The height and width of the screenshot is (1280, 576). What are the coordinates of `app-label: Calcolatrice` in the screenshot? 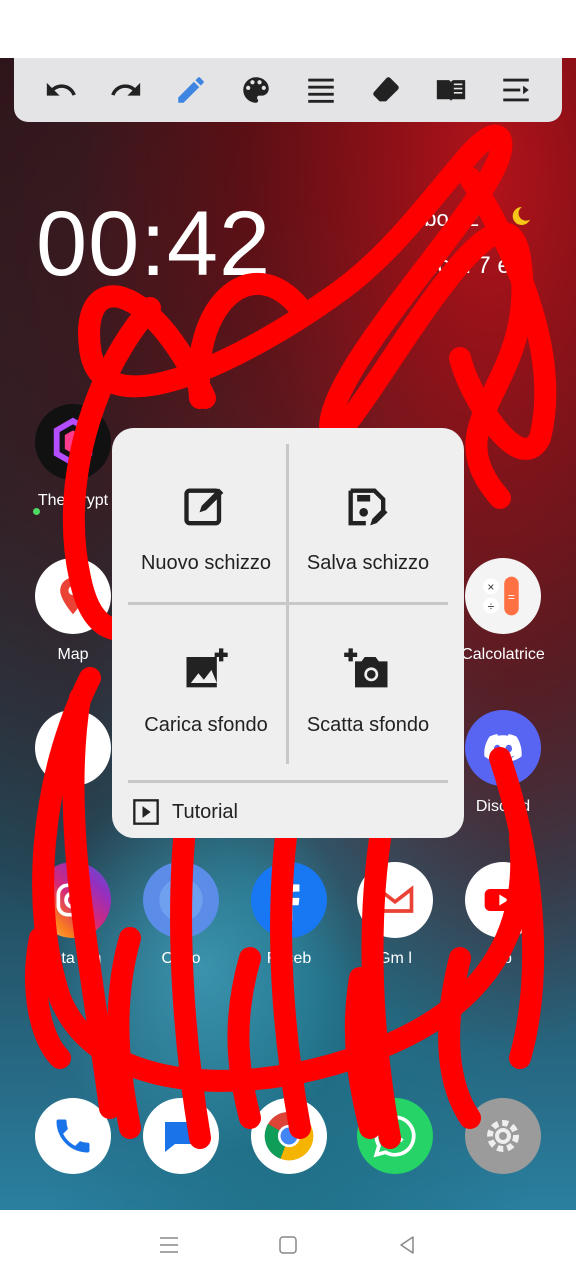 It's located at (503, 654).